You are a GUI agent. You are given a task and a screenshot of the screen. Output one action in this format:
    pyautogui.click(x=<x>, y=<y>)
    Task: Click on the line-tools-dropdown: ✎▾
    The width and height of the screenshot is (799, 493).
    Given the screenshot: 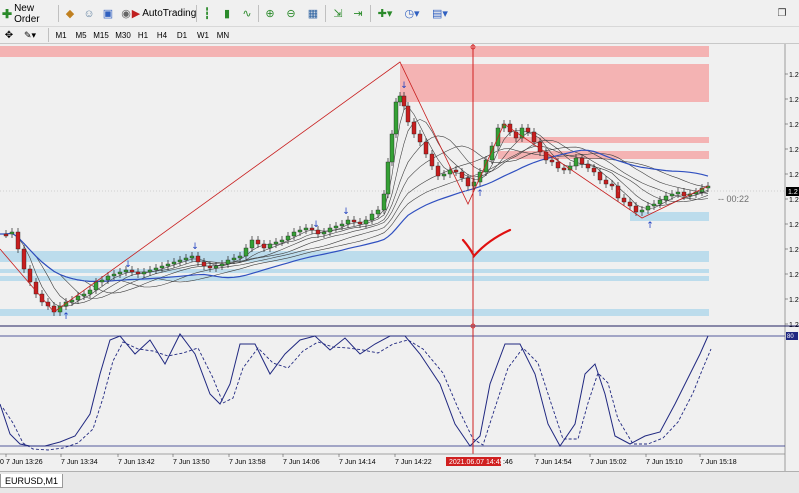 What is the action you would take?
    pyautogui.click(x=30, y=35)
    